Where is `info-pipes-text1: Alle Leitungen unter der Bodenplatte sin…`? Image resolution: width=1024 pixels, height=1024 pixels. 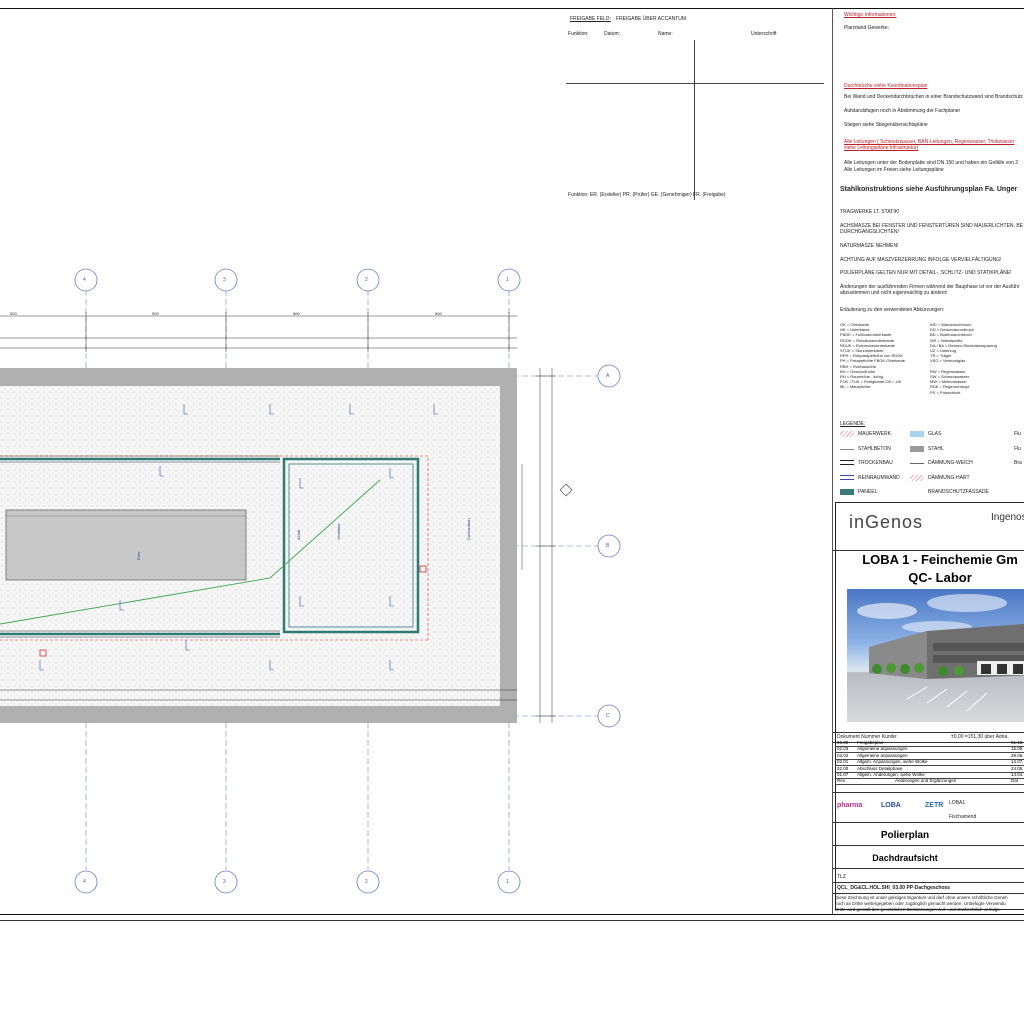
info-pipes-text1: Alle Leitungen unter der Bodenplatte sin… is located at coordinates (931, 163).